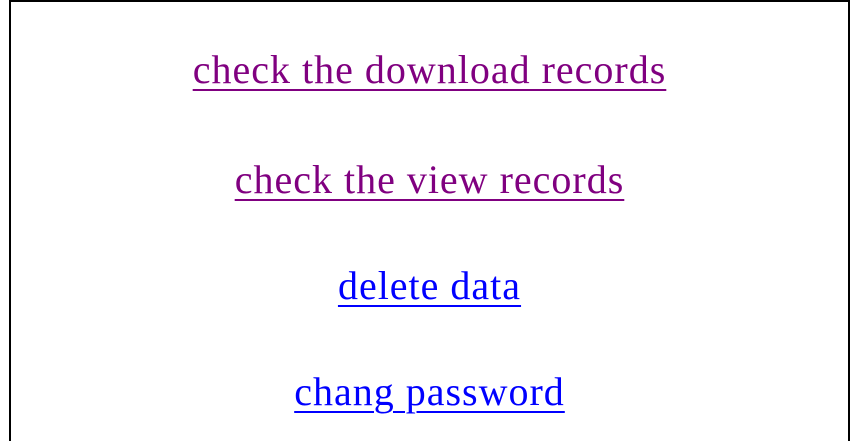 Image resolution: width=863 pixels, height=441 pixels. I want to click on delete-data-link: delete data, so click(429, 285).